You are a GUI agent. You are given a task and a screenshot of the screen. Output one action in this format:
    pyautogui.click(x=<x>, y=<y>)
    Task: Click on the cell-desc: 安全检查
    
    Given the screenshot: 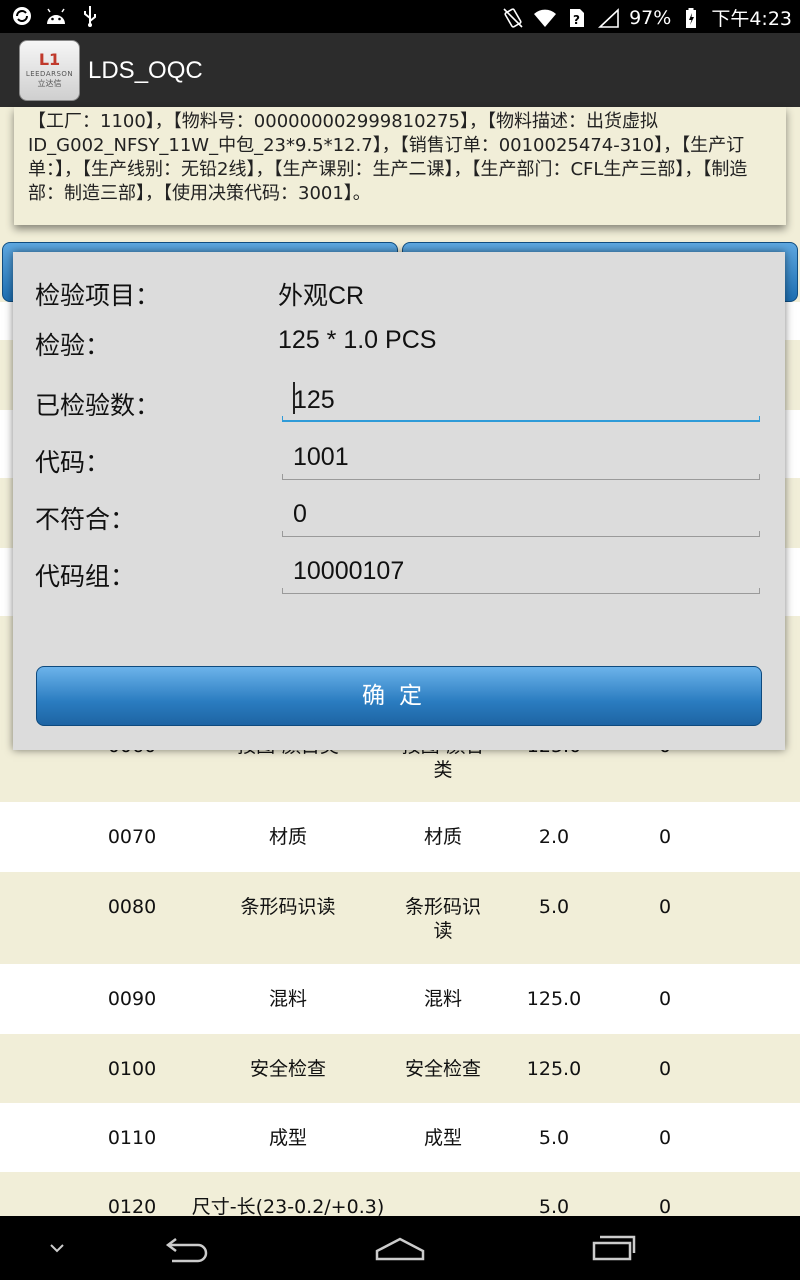 What is the action you would take?
    pyautogui.click(x=442, y=1069)
    